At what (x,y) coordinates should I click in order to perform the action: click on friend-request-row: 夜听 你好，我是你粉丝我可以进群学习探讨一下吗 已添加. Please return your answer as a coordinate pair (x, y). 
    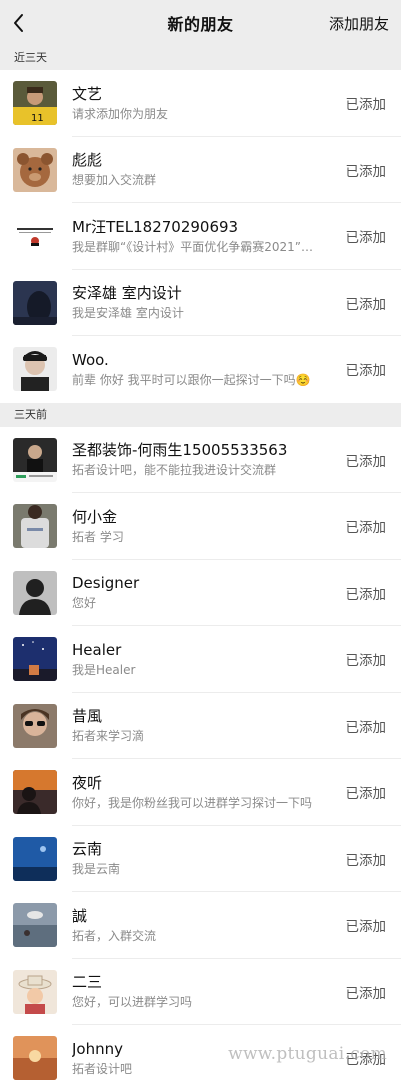
    Looking at the image, I should click on (200, 792).